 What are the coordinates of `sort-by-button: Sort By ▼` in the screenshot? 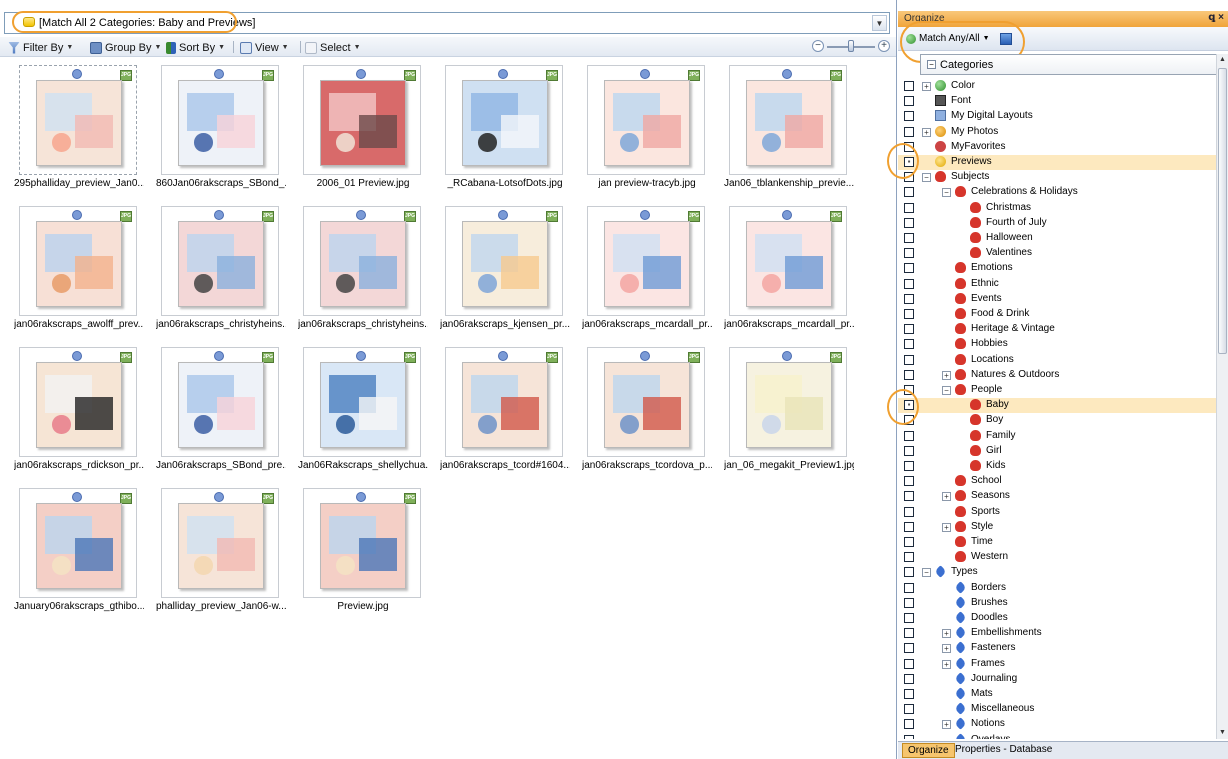 It's located at (195, 47).